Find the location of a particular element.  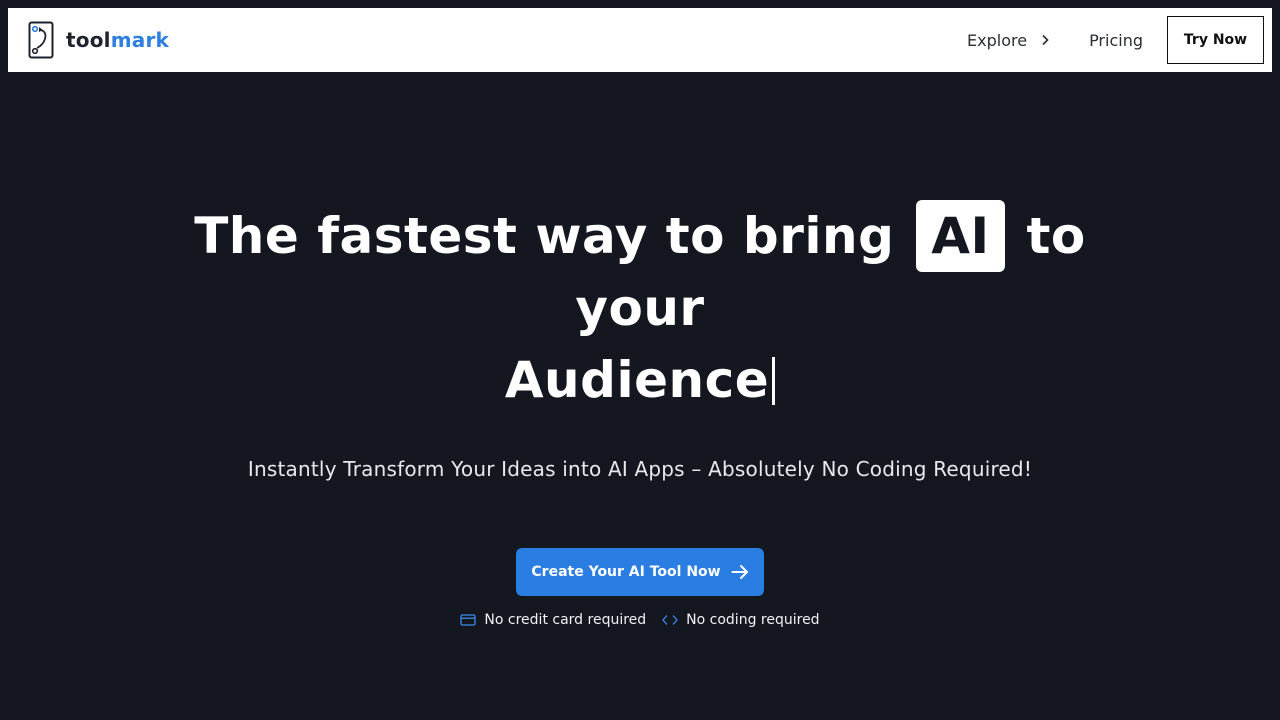

try-now-button: Try Now is located at coordinates (1215, 40).